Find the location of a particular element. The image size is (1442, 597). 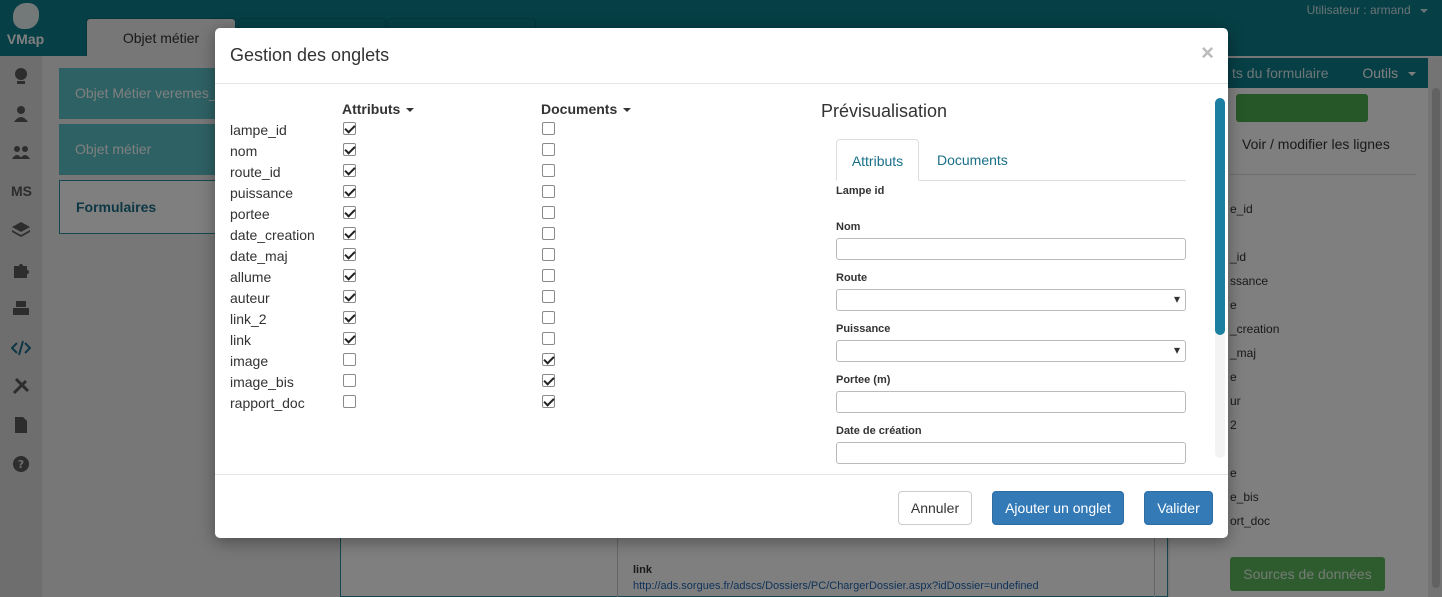

portee-label: Portee (m) is located at coordinates (863, 380).